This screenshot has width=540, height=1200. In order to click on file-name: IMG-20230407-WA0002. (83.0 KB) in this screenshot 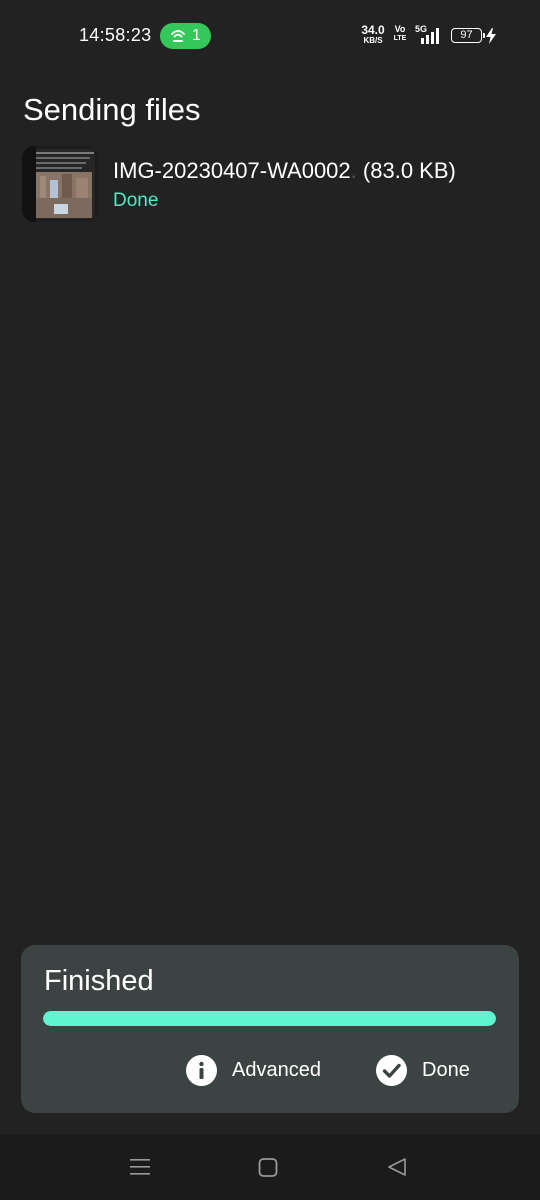, I will do `click(284, 171)`.